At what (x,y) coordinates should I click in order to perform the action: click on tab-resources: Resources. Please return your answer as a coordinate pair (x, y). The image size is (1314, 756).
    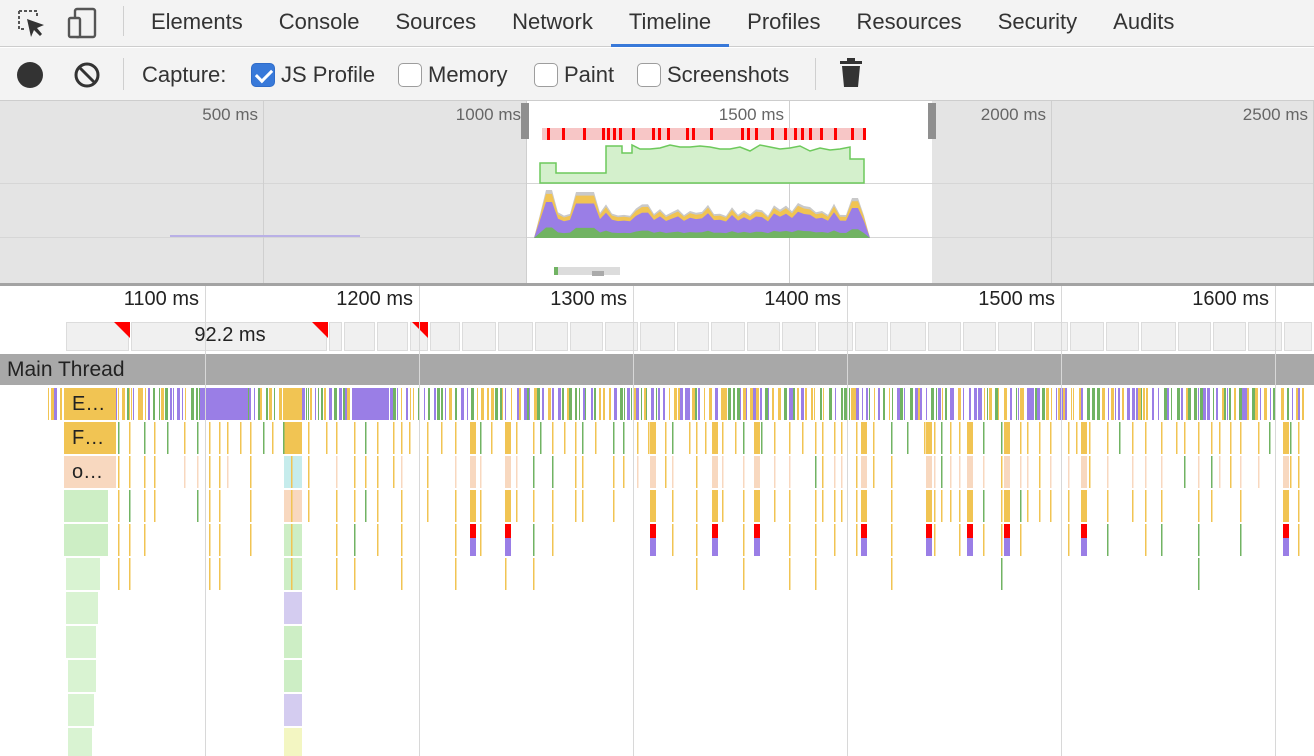
    Looking at the image, I should click on (909, 23).